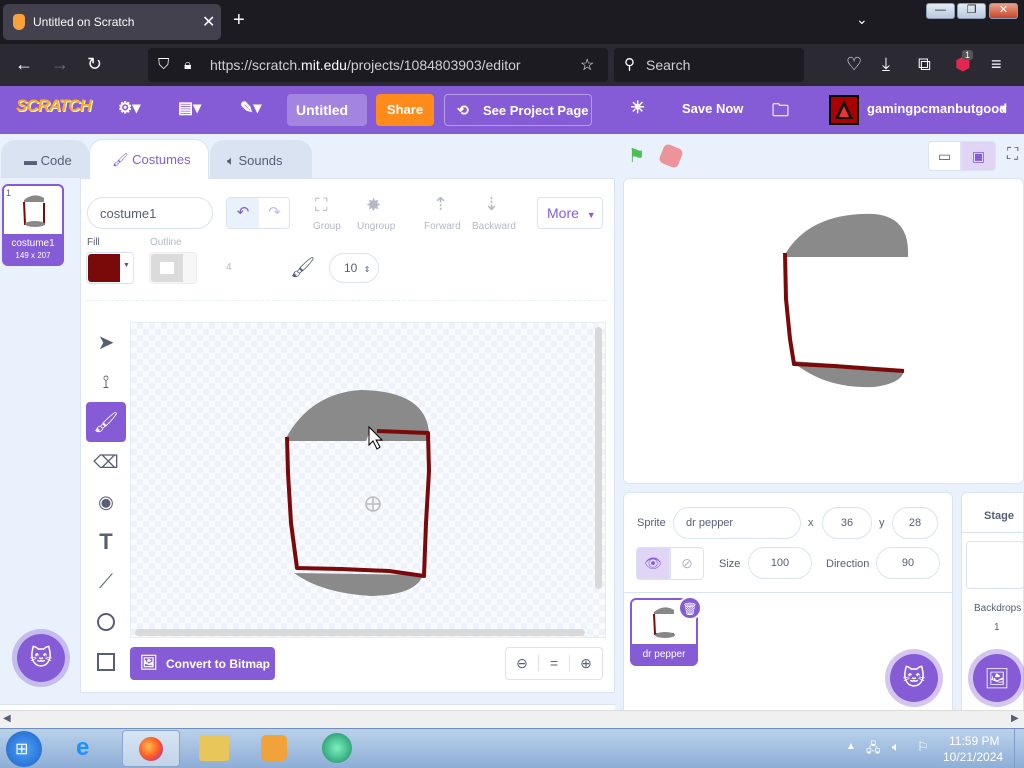  I want to click on scroll-right-icon: ▶, so click(1015, 718).